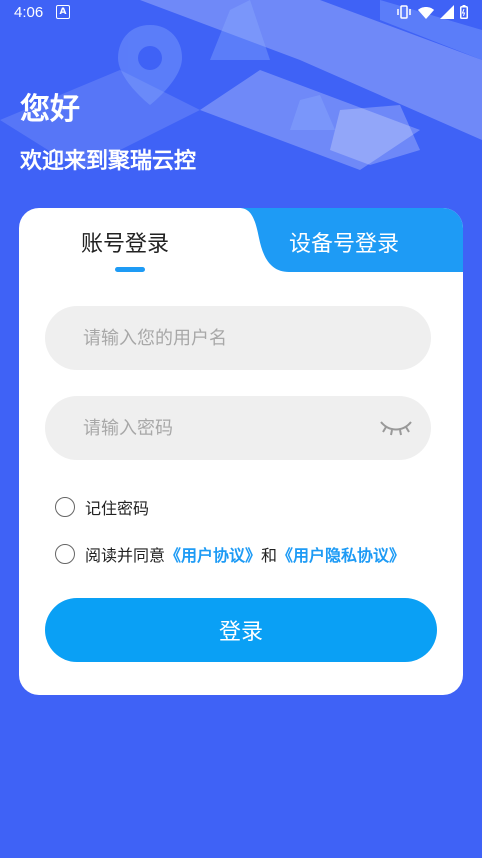 The height and width of the screenshot is (858, 482). I want to click on wifi-icon, so click(426, 12).